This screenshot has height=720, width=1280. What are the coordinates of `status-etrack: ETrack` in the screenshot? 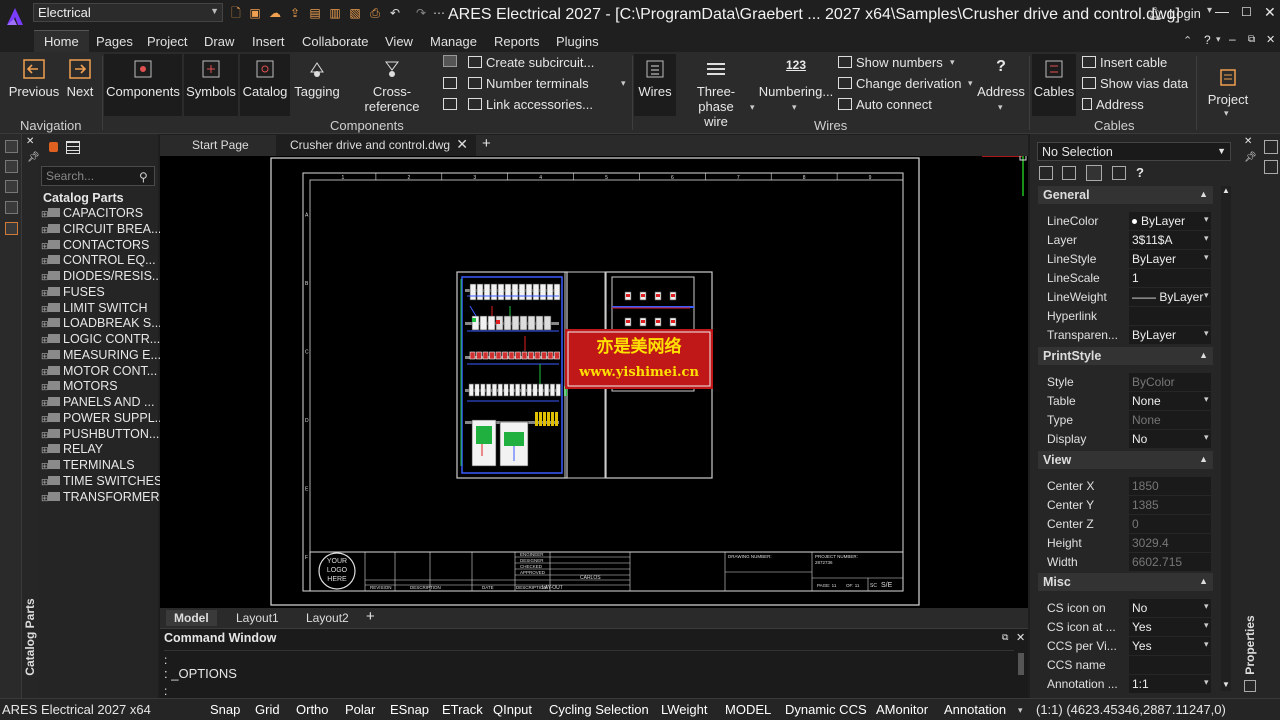 It's located at (462, 709).